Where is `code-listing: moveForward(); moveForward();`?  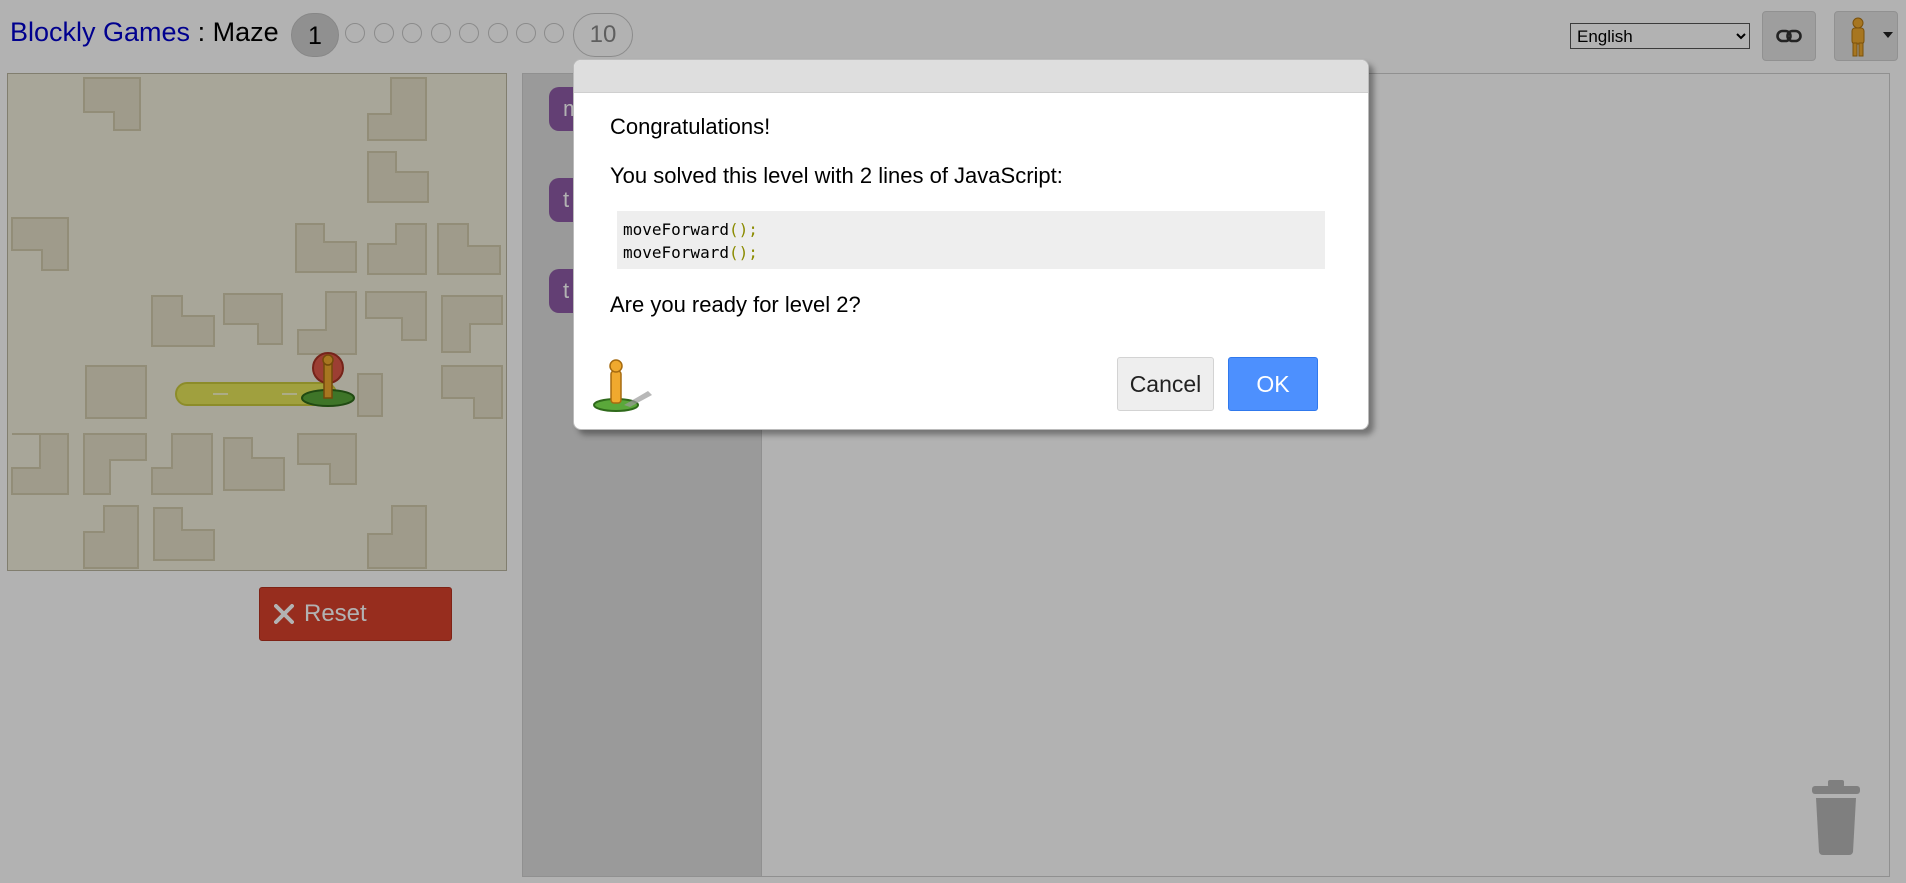
code-listing: moveForward(); moveForward(); is located at coordinates (971, 240).